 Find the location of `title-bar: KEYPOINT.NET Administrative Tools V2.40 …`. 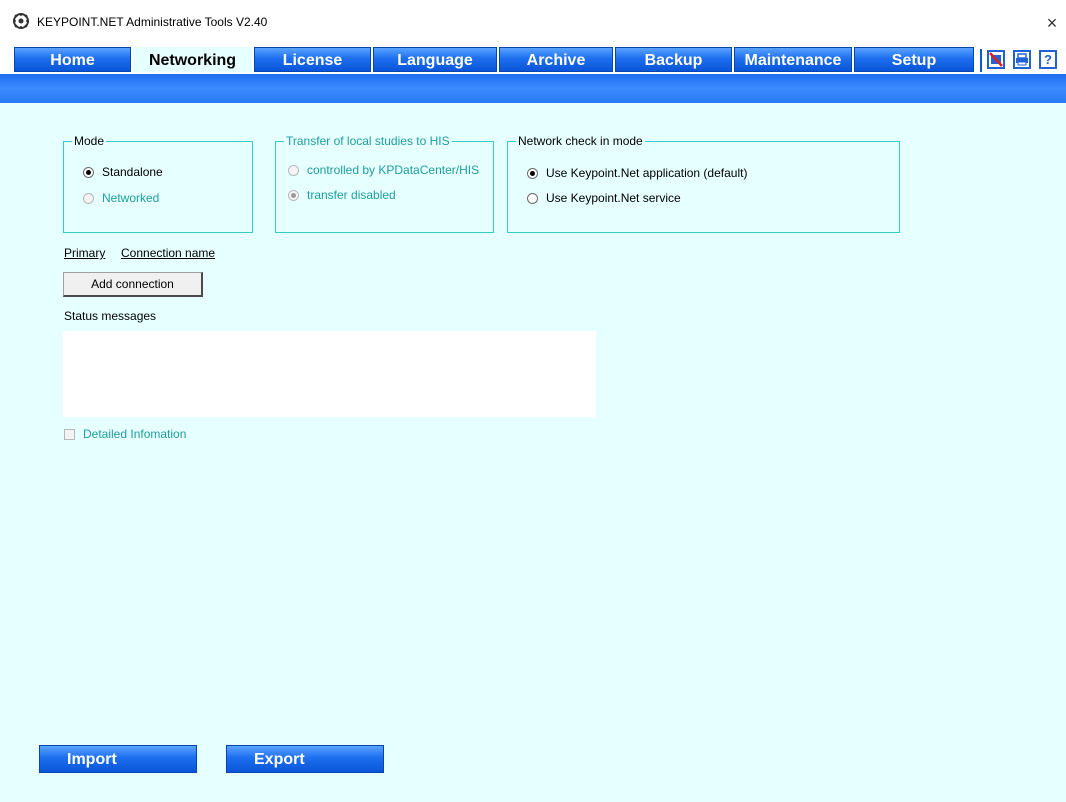

title-bar: KEYPOINT.NET Administrative Tools V2.40 … is located at coordinates (533, 22).